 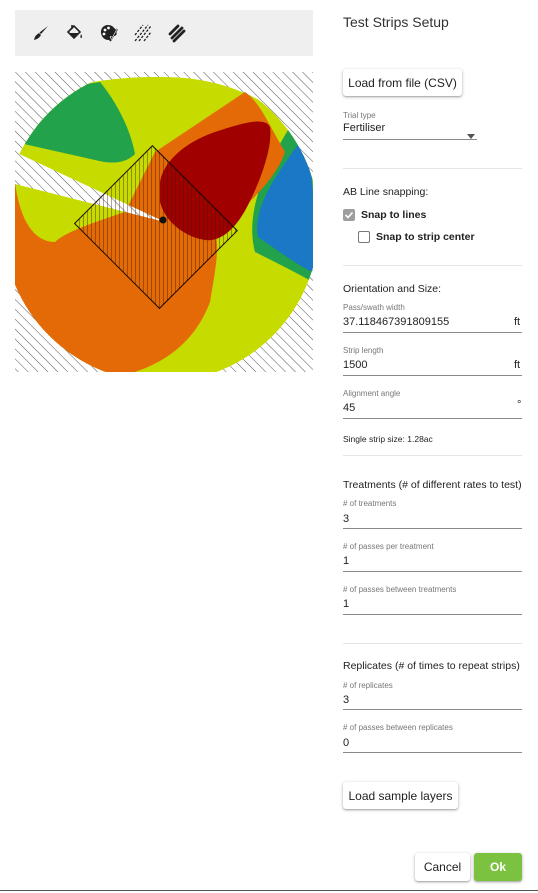 What do you see at coordinates (519, 405) in the screenshot?
I see `angle-unit: °` at bounding box center [519, 405].